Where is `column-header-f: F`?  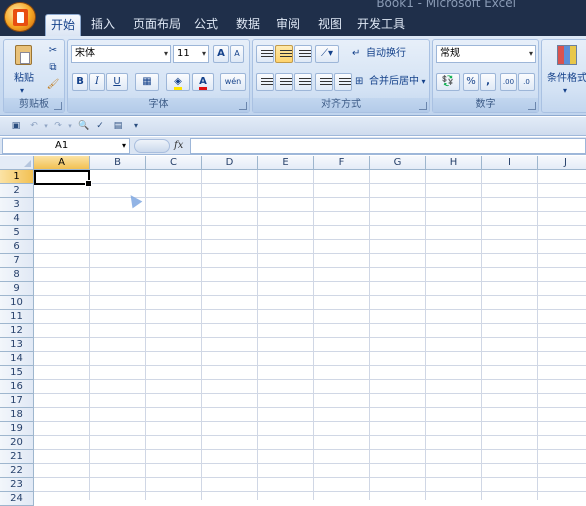 column-header-f: F is located at coordinates (342, 163).